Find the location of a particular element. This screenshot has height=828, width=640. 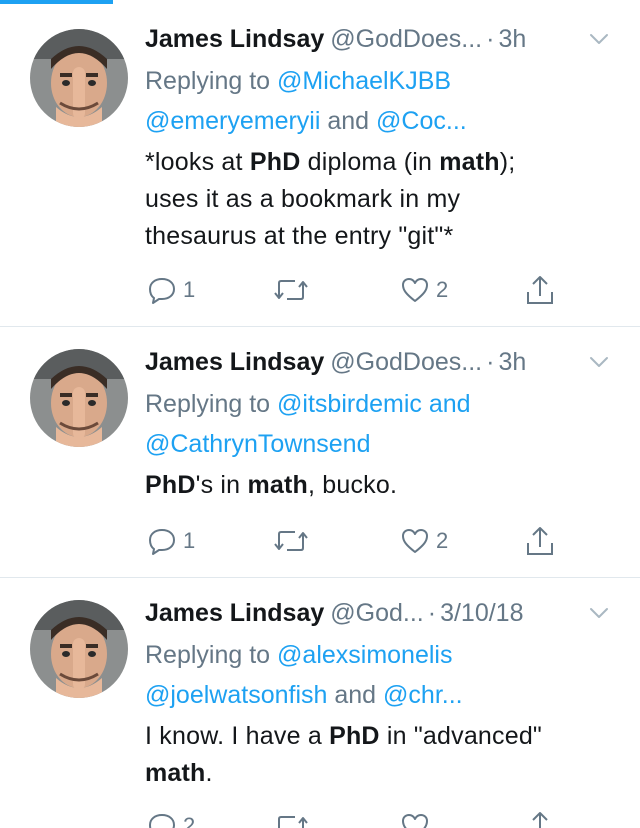

mention-link: @joelwatsonfish is located at coordinates (236, 695).